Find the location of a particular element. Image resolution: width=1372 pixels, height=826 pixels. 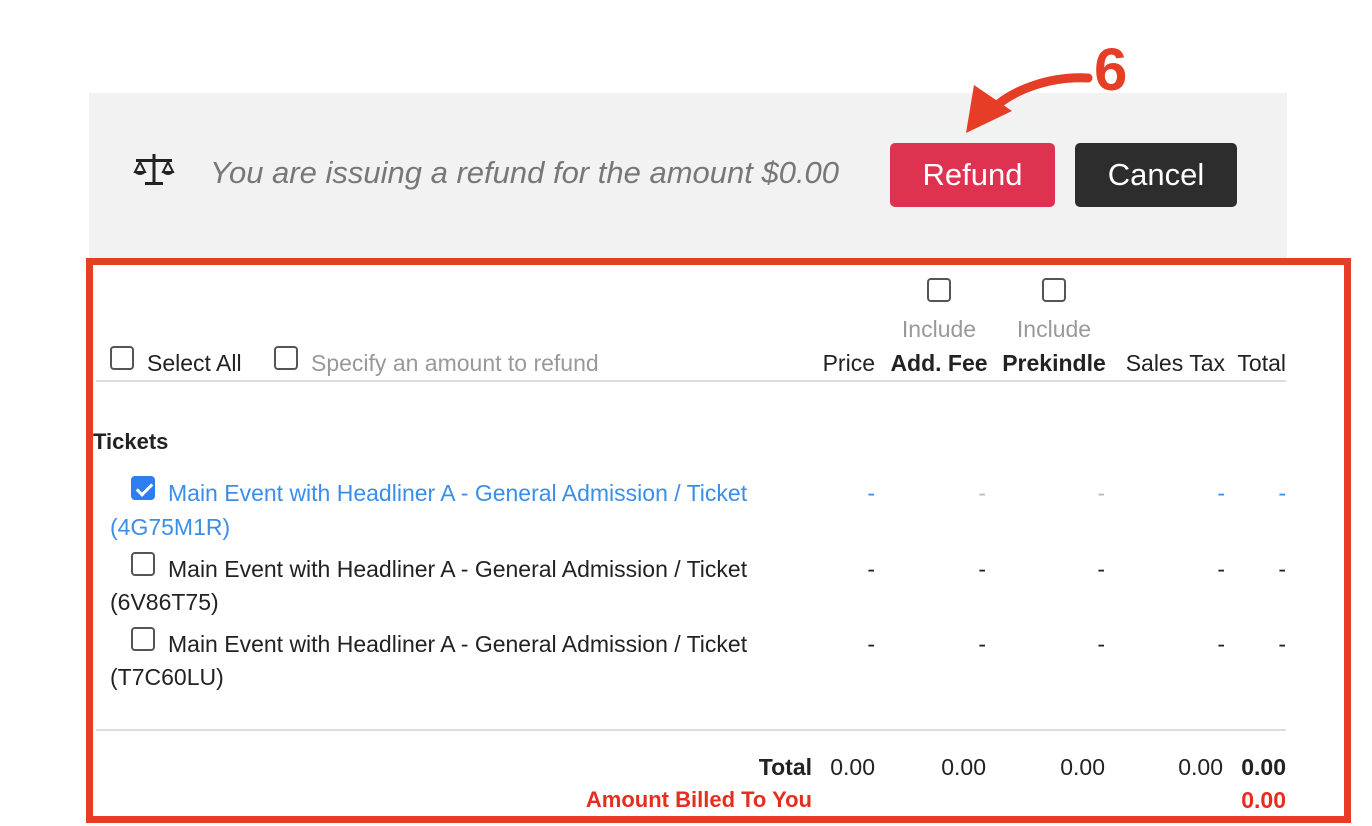

totals-add-fee: 0.00 is located at coordinates (963, 767).